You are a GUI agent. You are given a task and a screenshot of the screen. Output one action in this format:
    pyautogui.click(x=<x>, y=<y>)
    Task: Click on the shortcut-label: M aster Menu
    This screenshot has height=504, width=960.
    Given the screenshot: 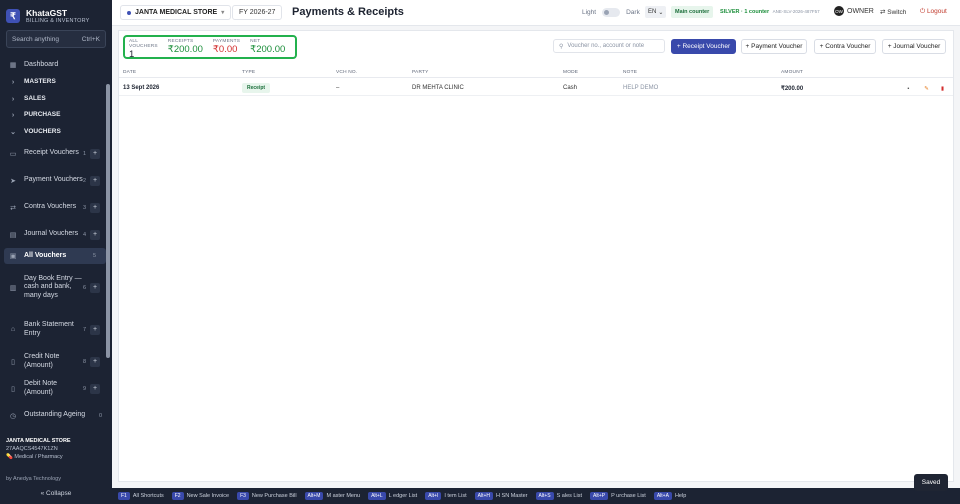 What is the action you would take?
    pyautogui.click(x=343, y=496)
    